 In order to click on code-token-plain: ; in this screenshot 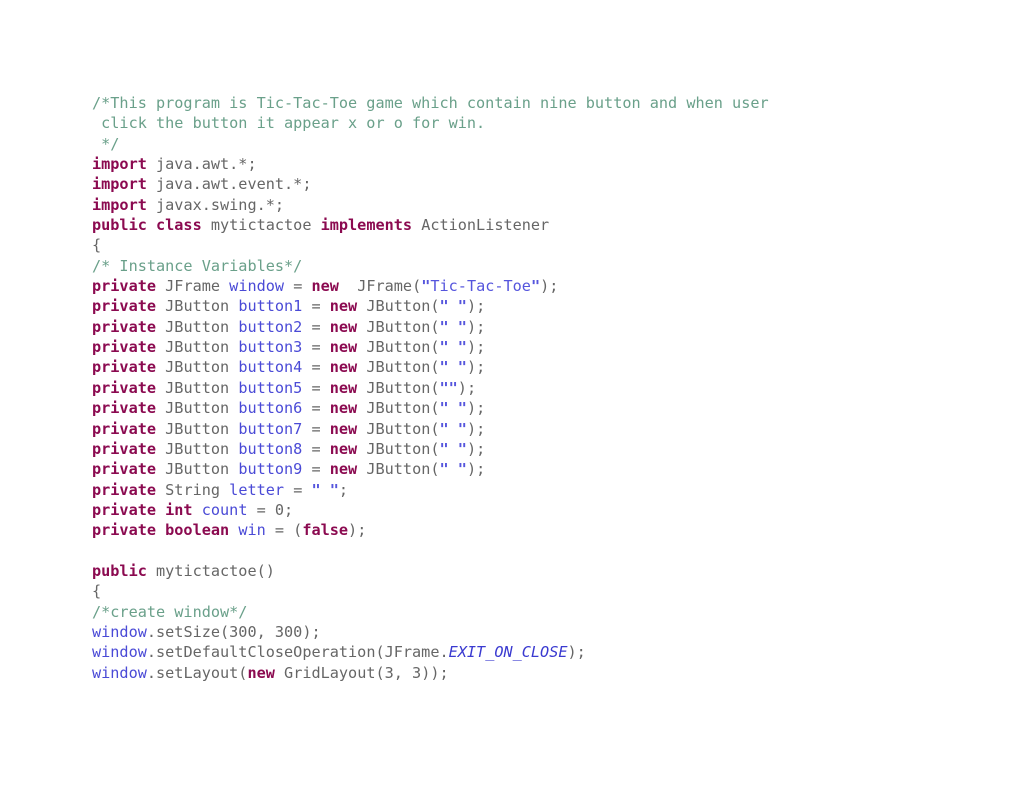, I will do `click(343, 489)`.